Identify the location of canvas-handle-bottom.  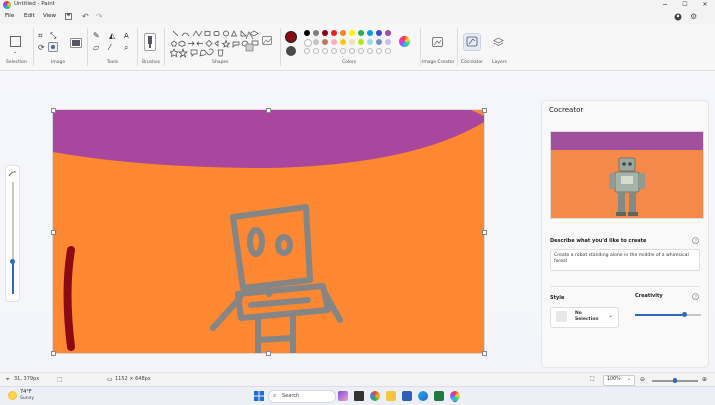
(268, 353).